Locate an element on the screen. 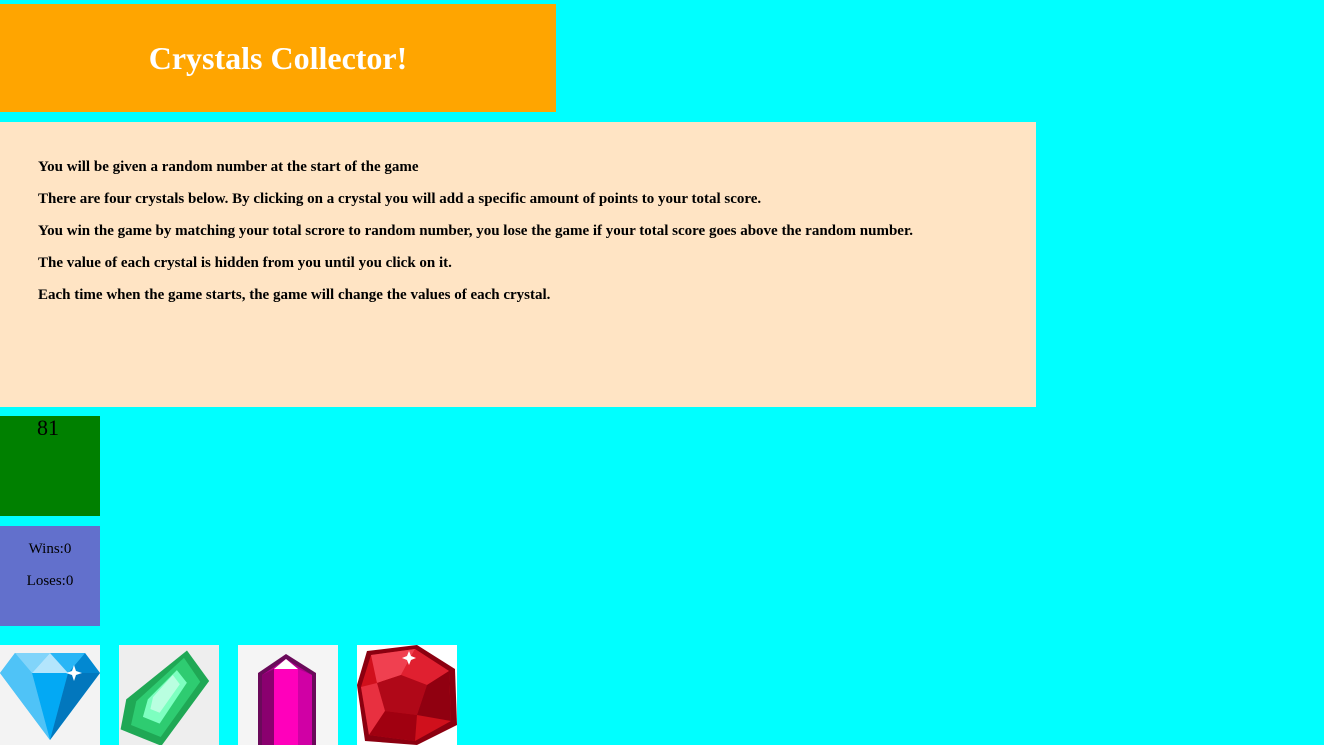  score-box: Wins:0 Loses:0 is located at coordinates (50, 576).